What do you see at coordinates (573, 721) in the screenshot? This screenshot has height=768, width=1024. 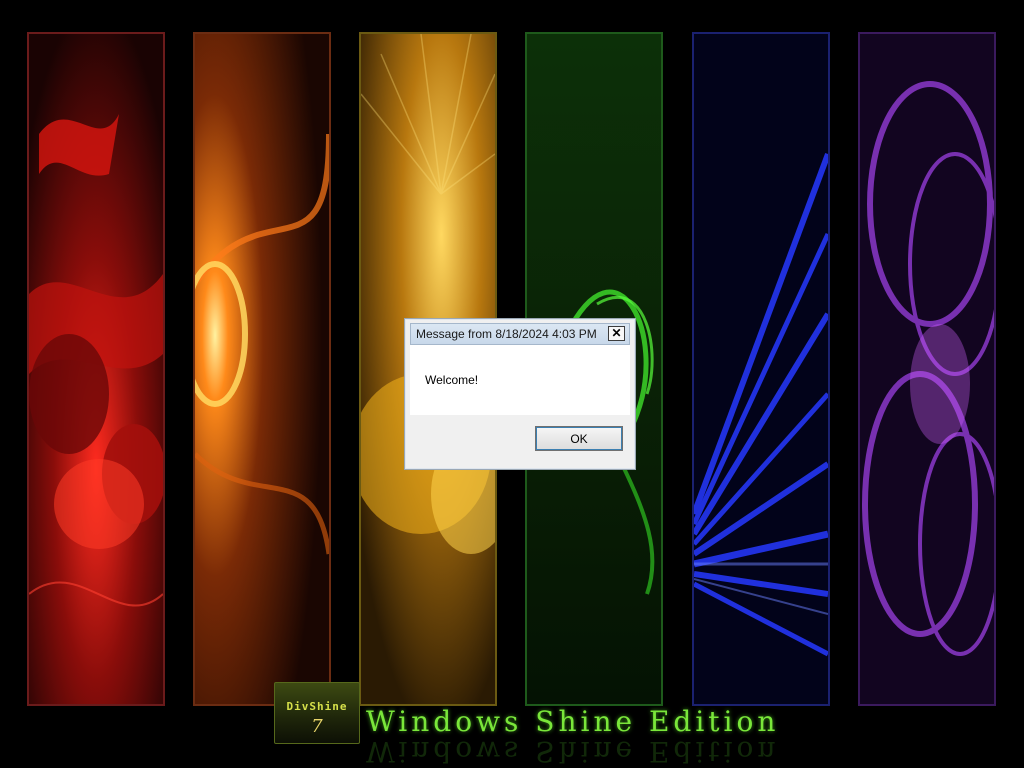 I see `brand-title: Windows Shine Edition` at bounding box center [573, 721].